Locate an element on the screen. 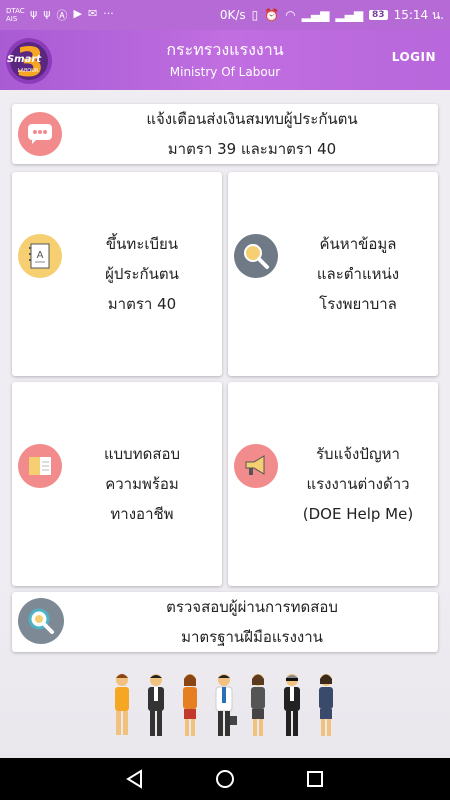 Image resolution: width=450 pixels, height=800 pixels. search-hospital-line3: โรงพยาบาล is located at coordinates (358, 304).